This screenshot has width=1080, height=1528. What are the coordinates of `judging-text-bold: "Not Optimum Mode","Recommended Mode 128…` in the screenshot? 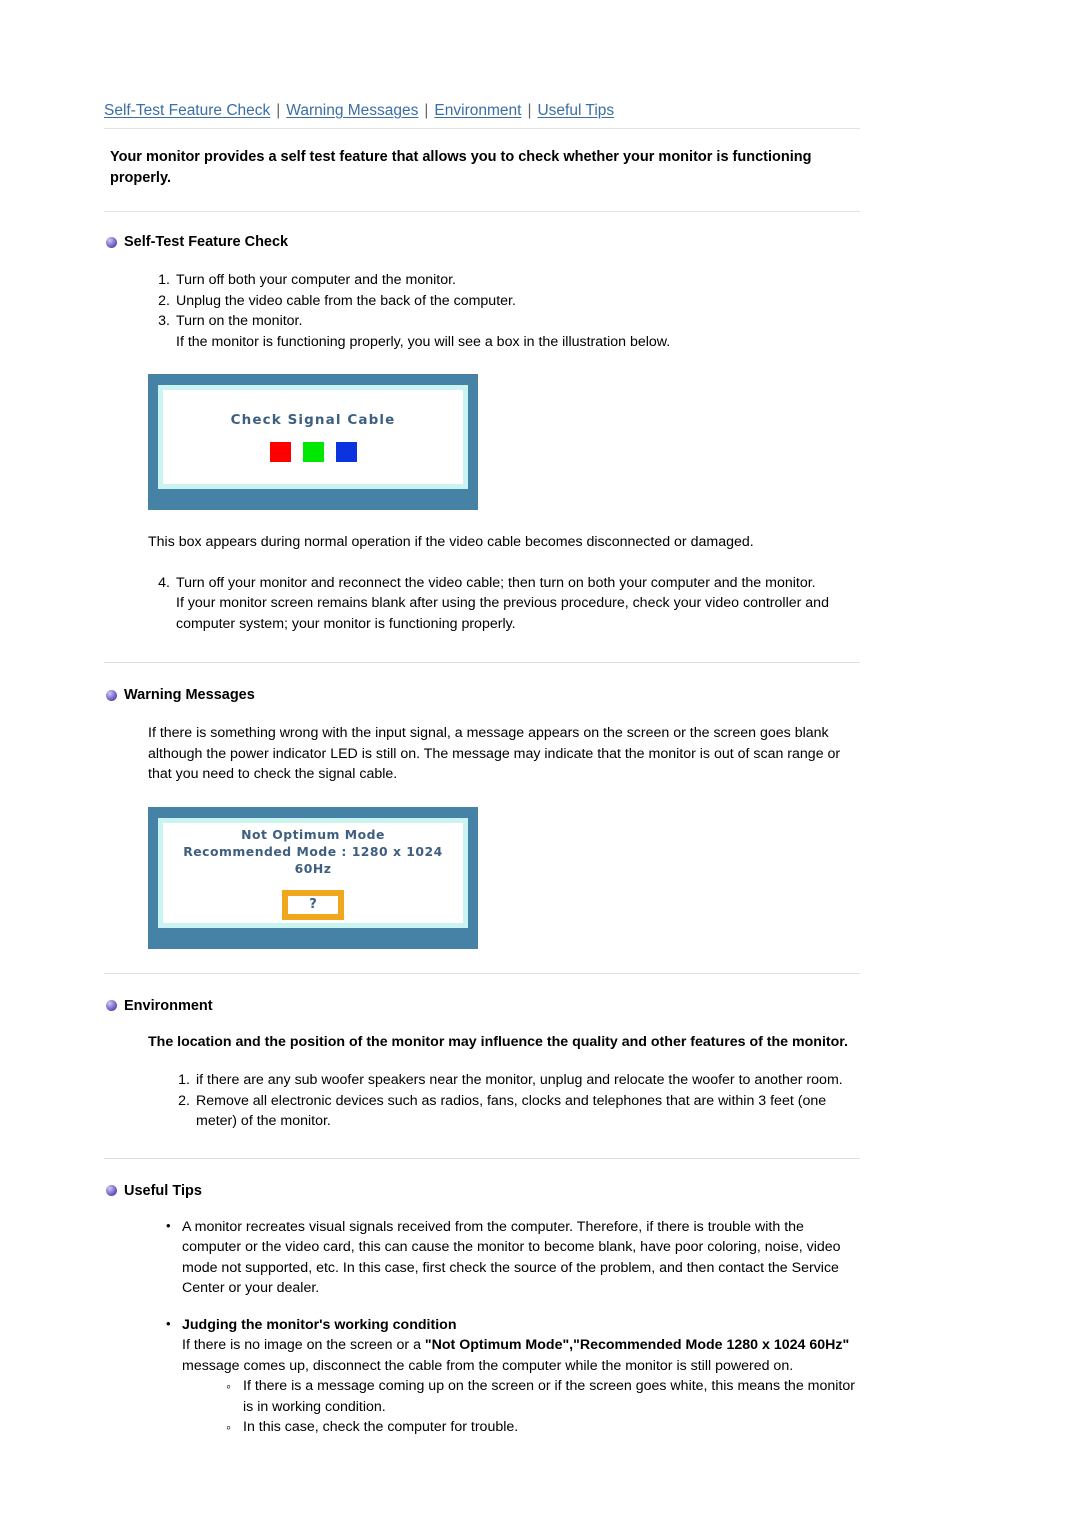 It's located at (637, 1345).